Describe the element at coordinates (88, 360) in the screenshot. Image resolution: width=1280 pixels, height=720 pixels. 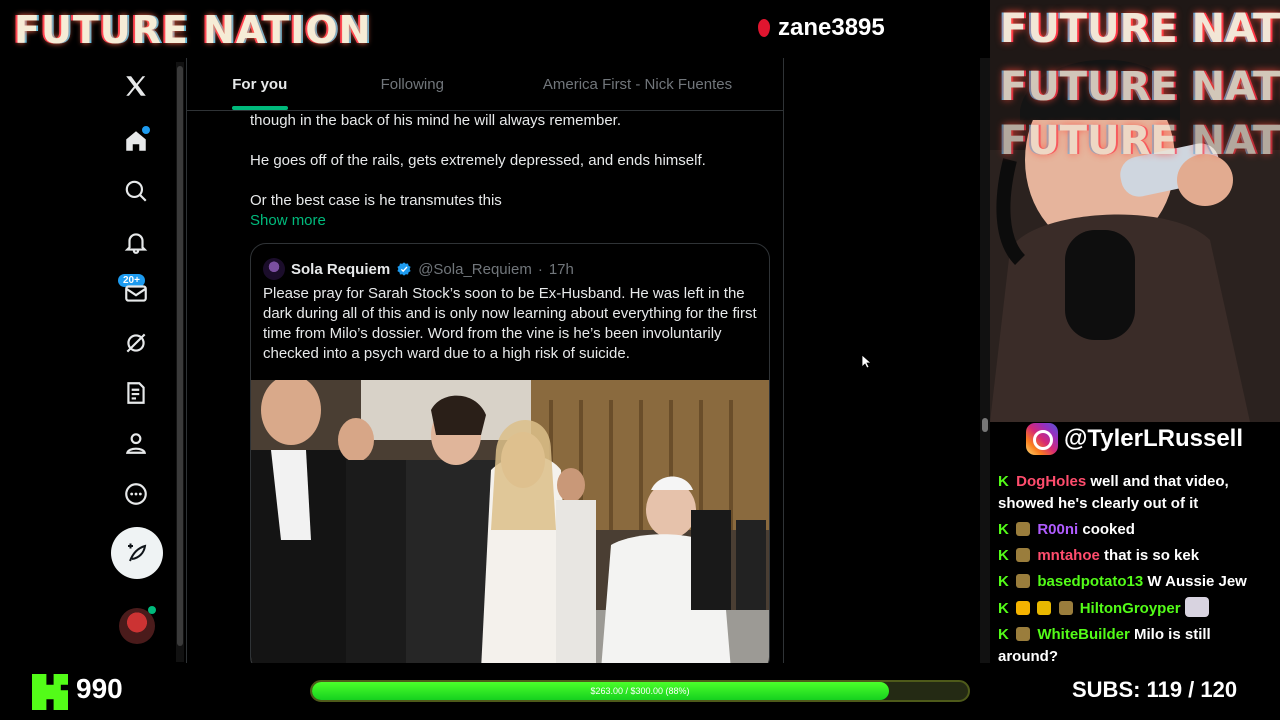
I see `left-nav: 20+` at that location.